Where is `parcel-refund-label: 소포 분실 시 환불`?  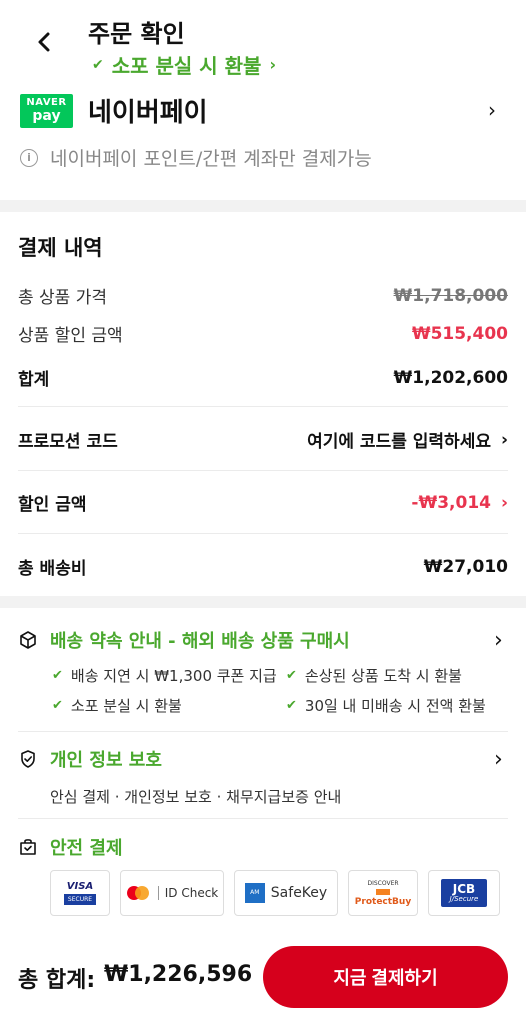 parcel-refund-label: 소포 분실 시 환불 is located at coordinates (186, 66).